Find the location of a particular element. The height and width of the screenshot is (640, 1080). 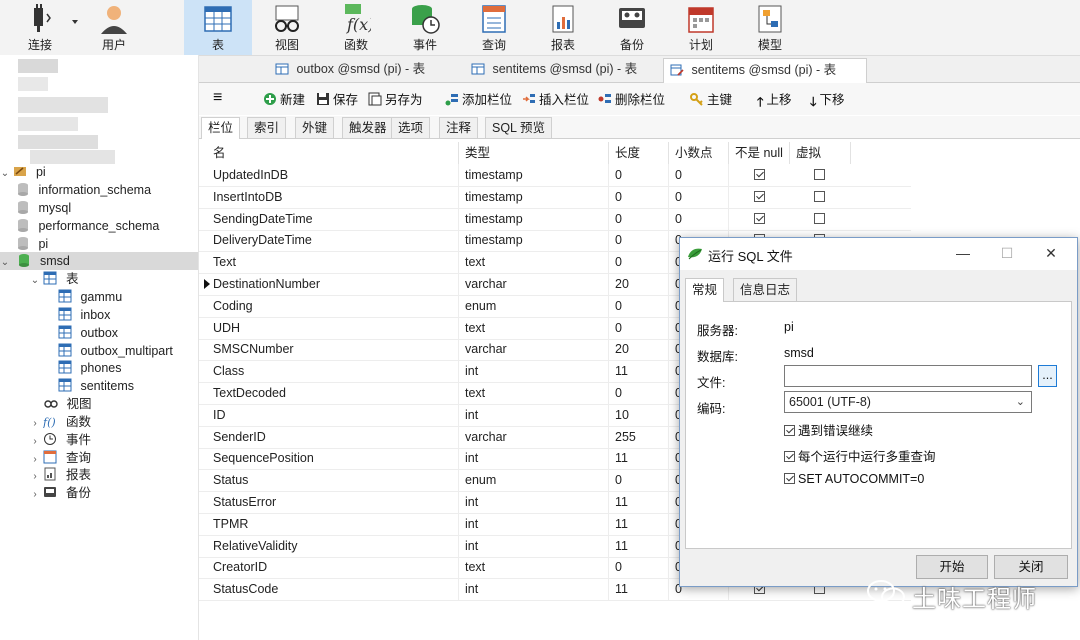

start-button: 开始 is located at coordinates (952, 567).